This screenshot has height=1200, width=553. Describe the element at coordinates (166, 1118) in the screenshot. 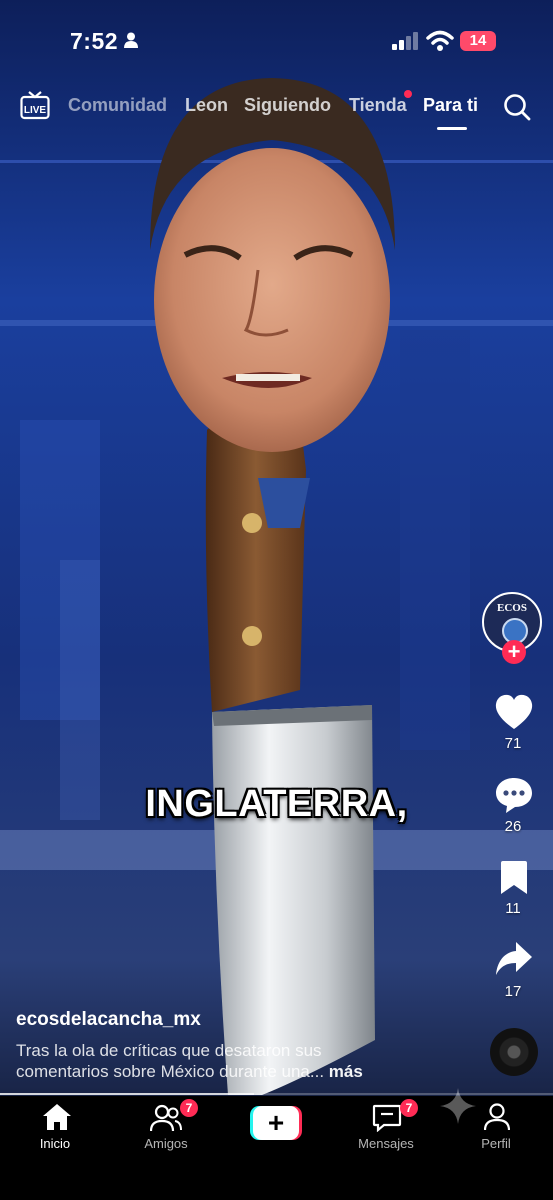

I see `friends-icon` at that location.